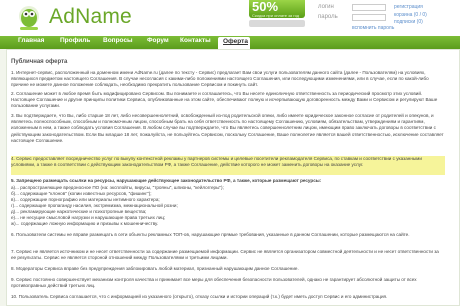 Image resolution: width=460 pixels, height=306 pixels. I want to click on cart-link: корзина (0 / 0), so click(410, 15).